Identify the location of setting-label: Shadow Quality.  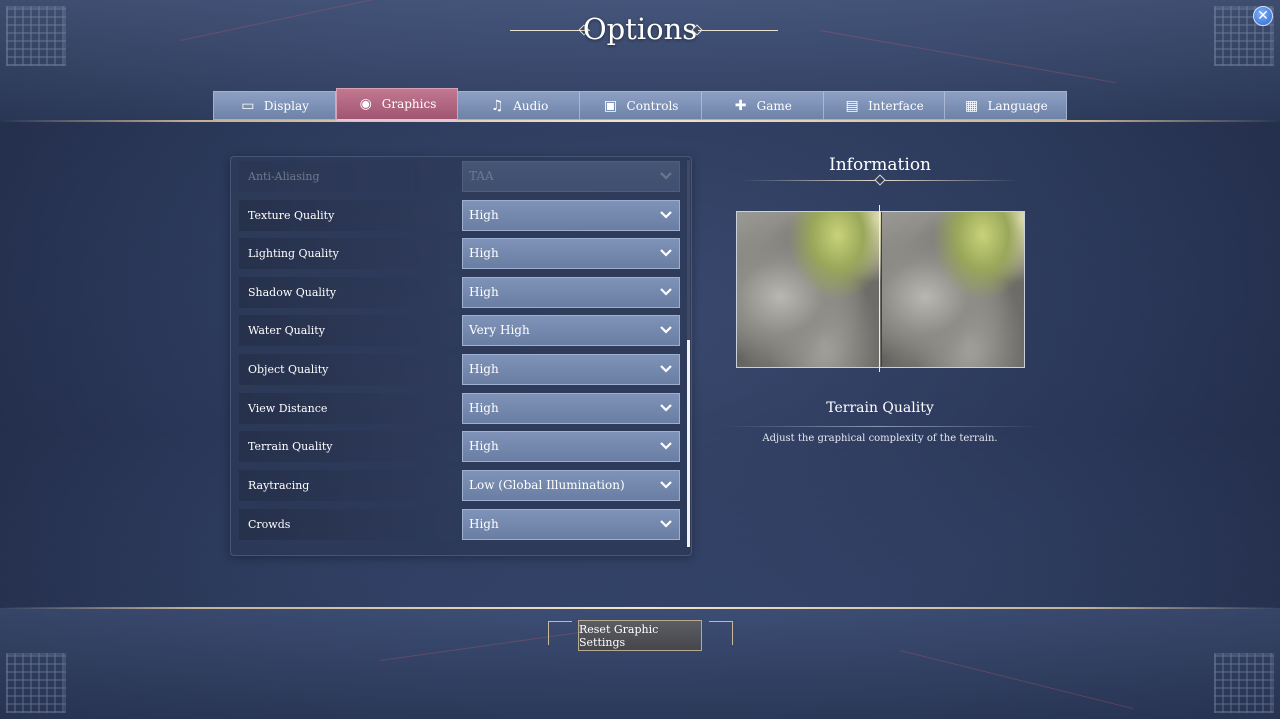
(292, 292).